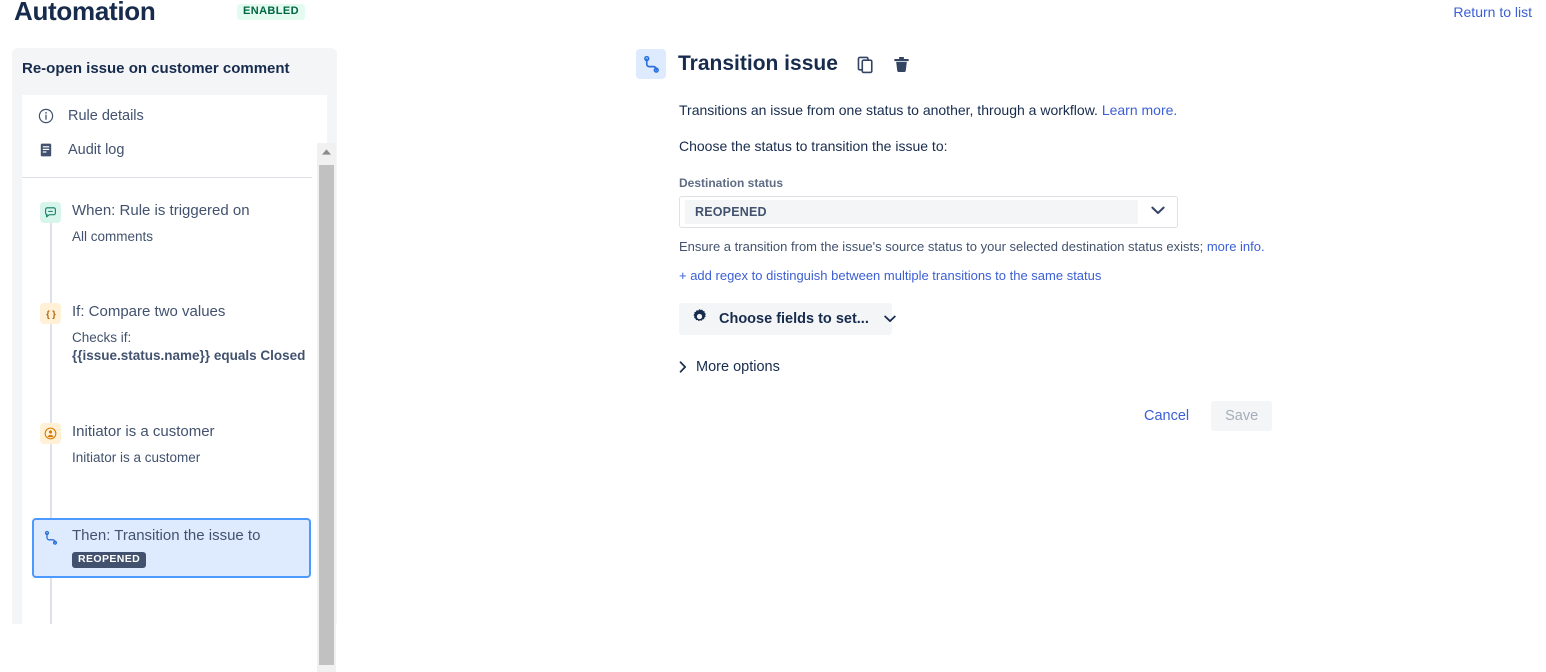 This screenshot has height=672, width=1546. Describe the element at coordinates (773, 18) in the screenshot. I see `top-bar: Automation ENABLED Return to list` at that location.